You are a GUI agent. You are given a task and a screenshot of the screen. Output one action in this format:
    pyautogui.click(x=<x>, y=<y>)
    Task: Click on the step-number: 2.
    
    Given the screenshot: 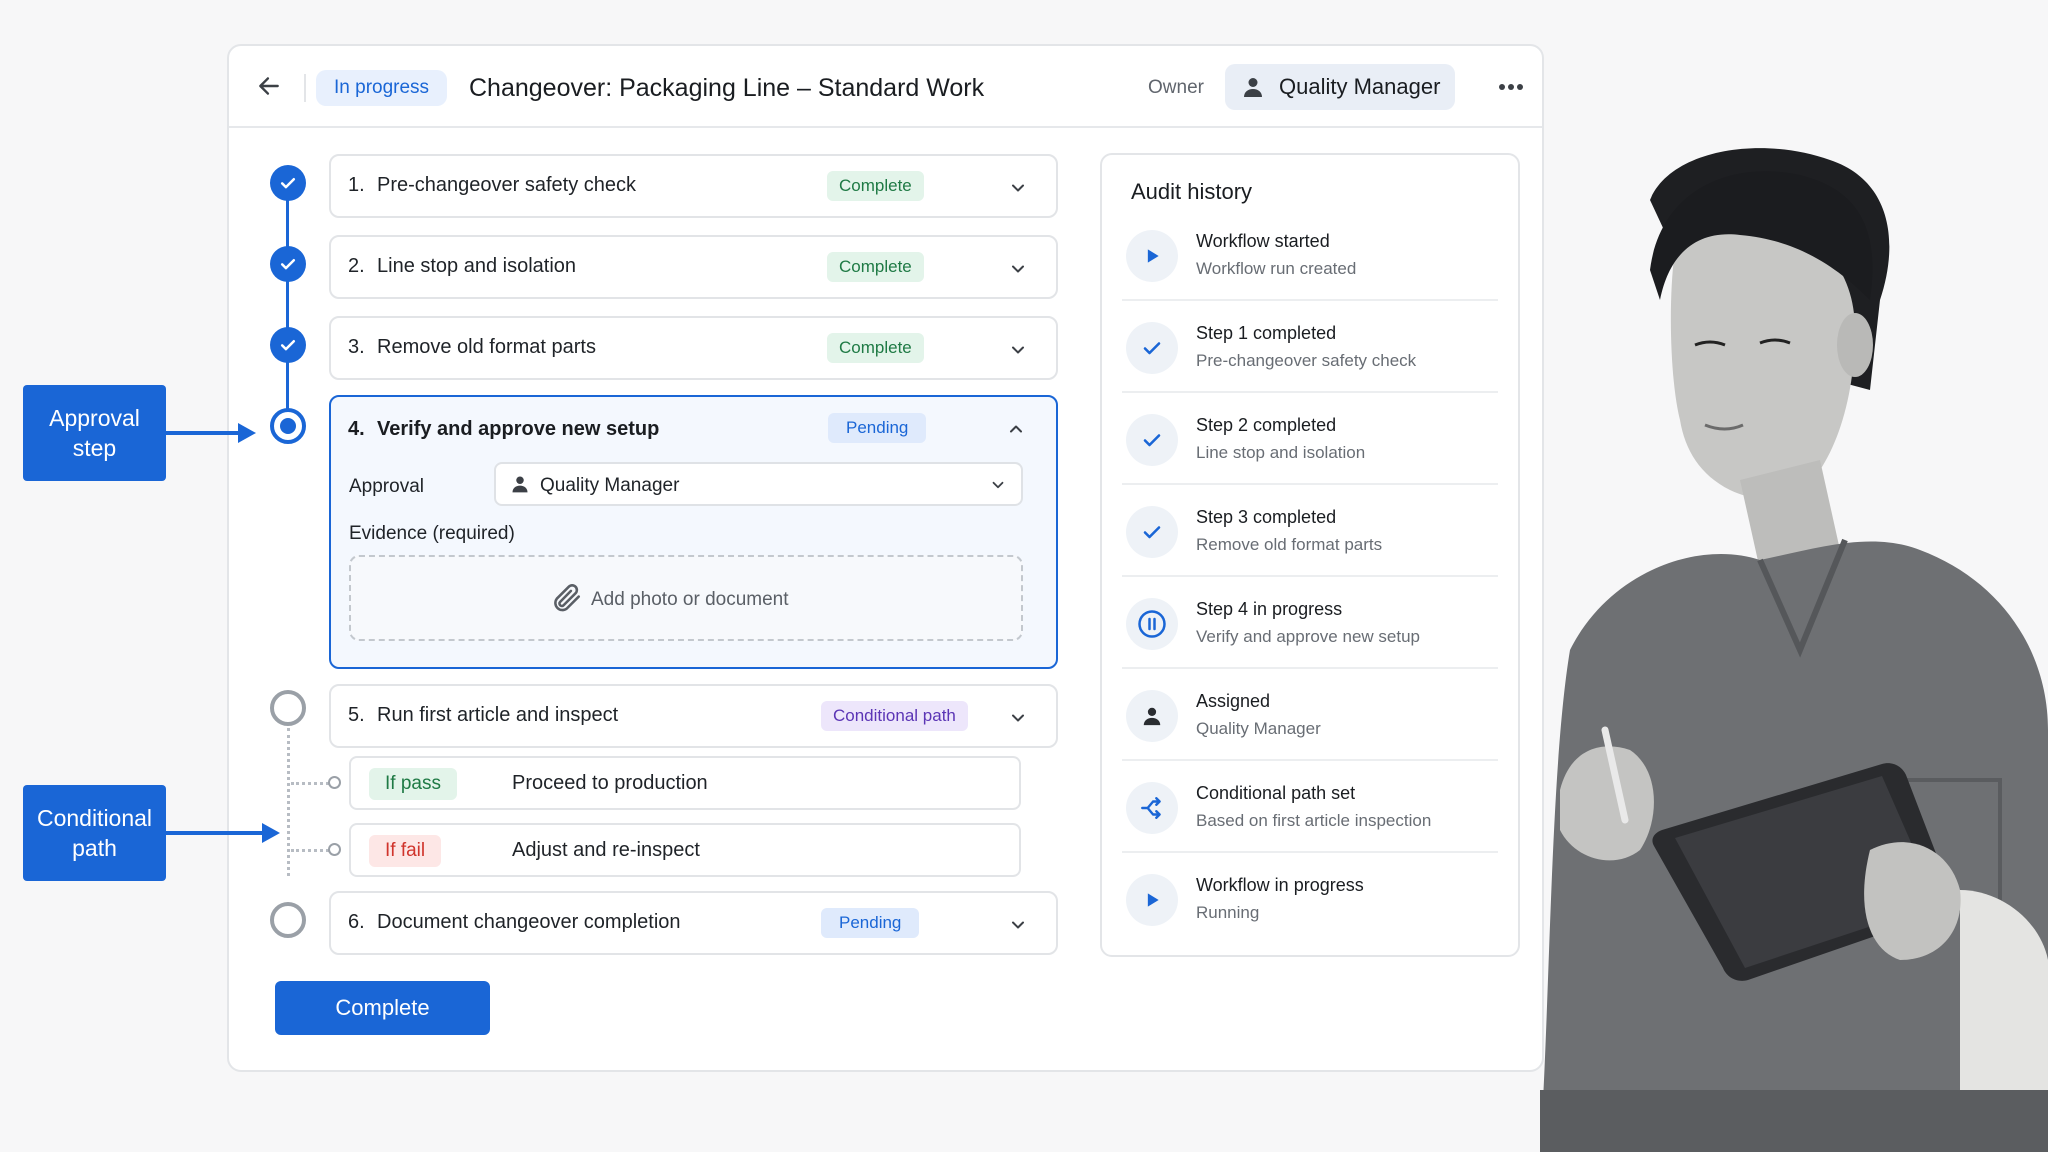 What is the action you would take?
    pyautogui.click(x=356, y=266)
    